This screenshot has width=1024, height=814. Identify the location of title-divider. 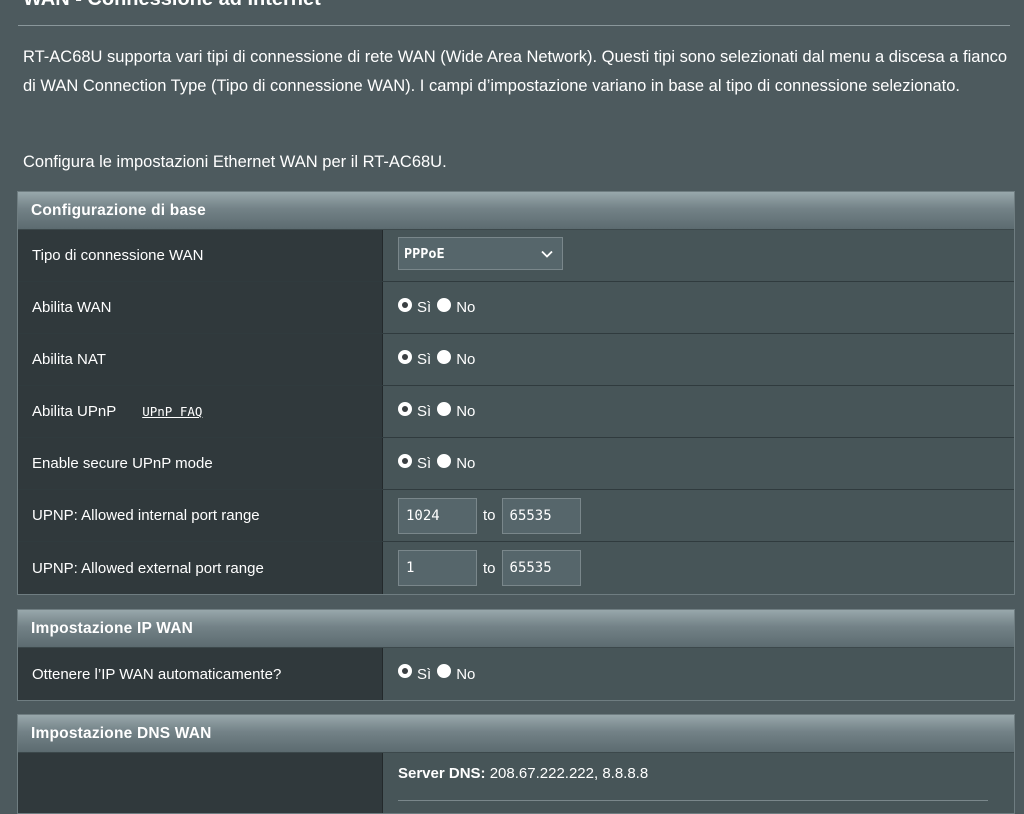
(514, 25).